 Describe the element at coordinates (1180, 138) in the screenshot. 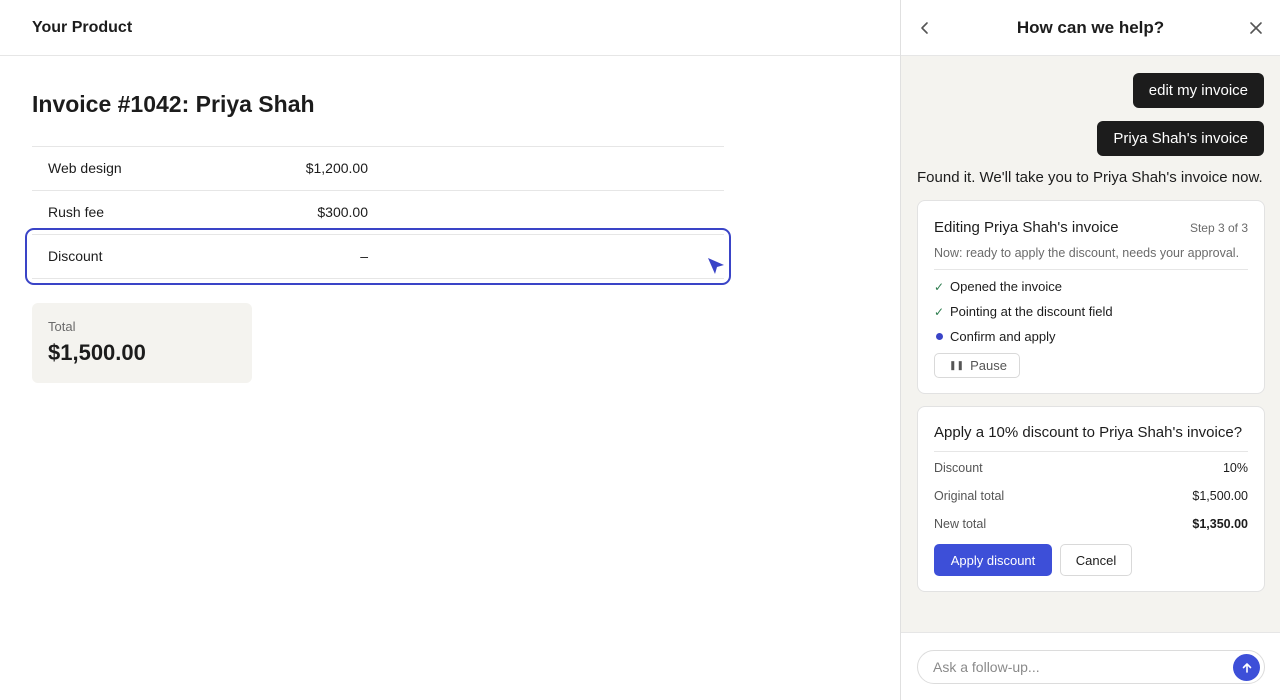

I see `user-message: Priya Shah's invoice` at that location.